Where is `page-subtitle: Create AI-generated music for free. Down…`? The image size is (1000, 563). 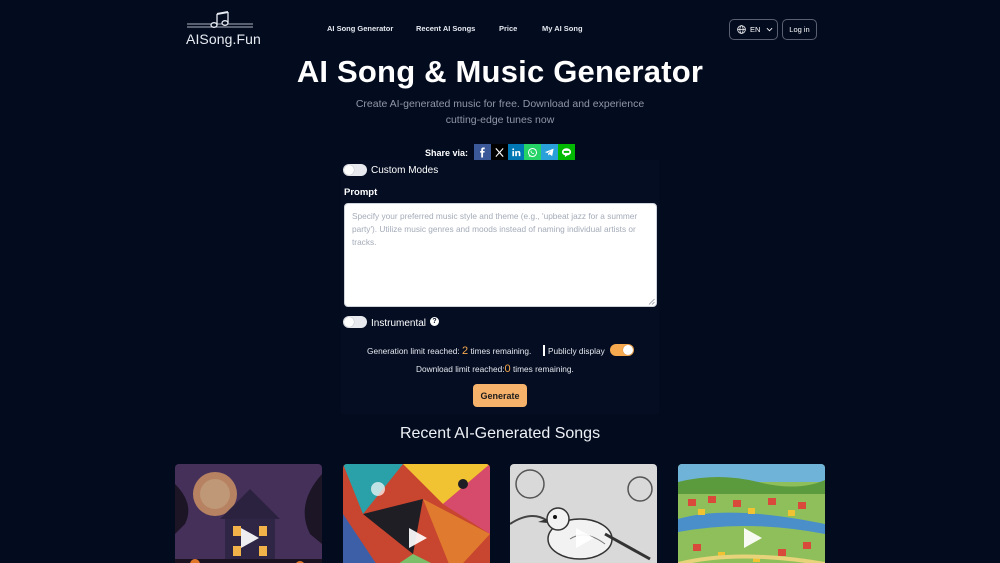
page-subtitle: Create AI-generated music for free. Down… is located at coordinates (500, 112).